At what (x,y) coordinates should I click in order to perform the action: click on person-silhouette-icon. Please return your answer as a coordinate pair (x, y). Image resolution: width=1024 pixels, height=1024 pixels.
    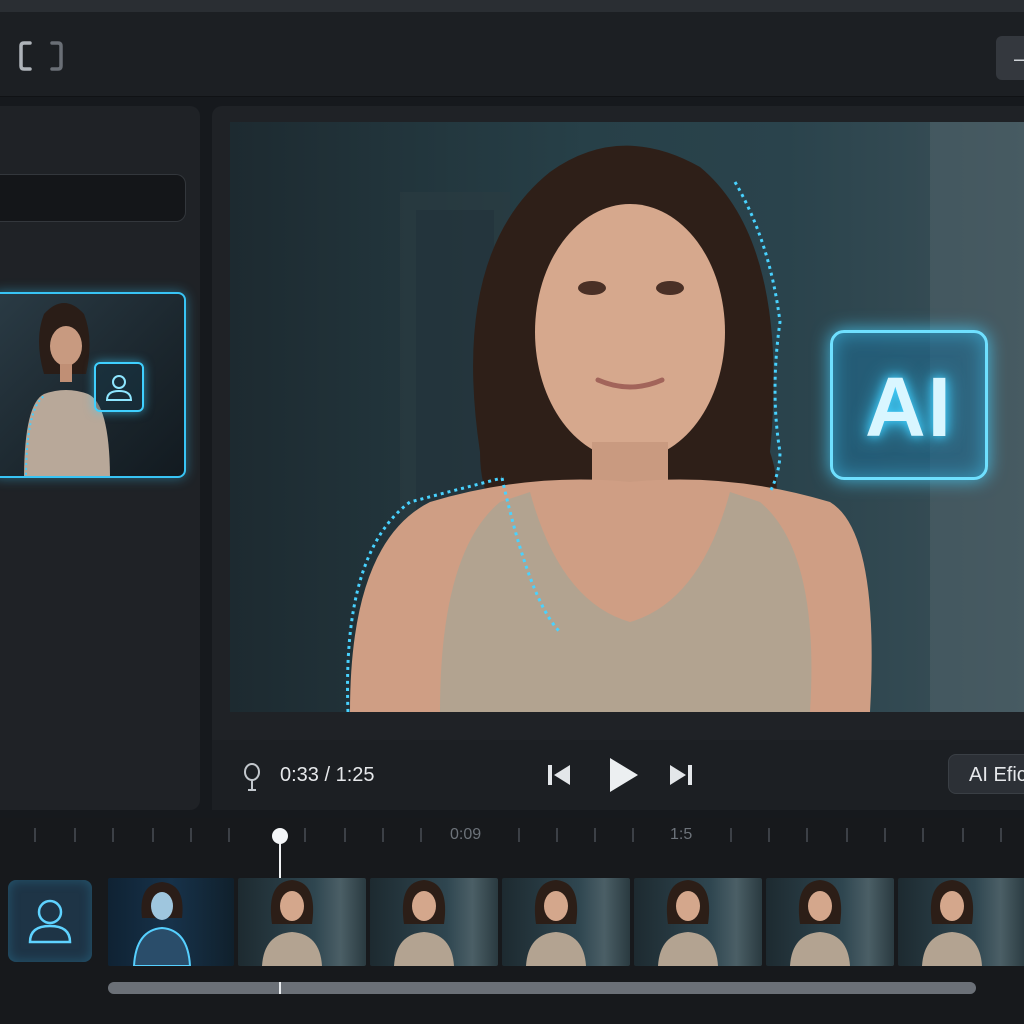
    Looking at the image, I should click on (50, 921).